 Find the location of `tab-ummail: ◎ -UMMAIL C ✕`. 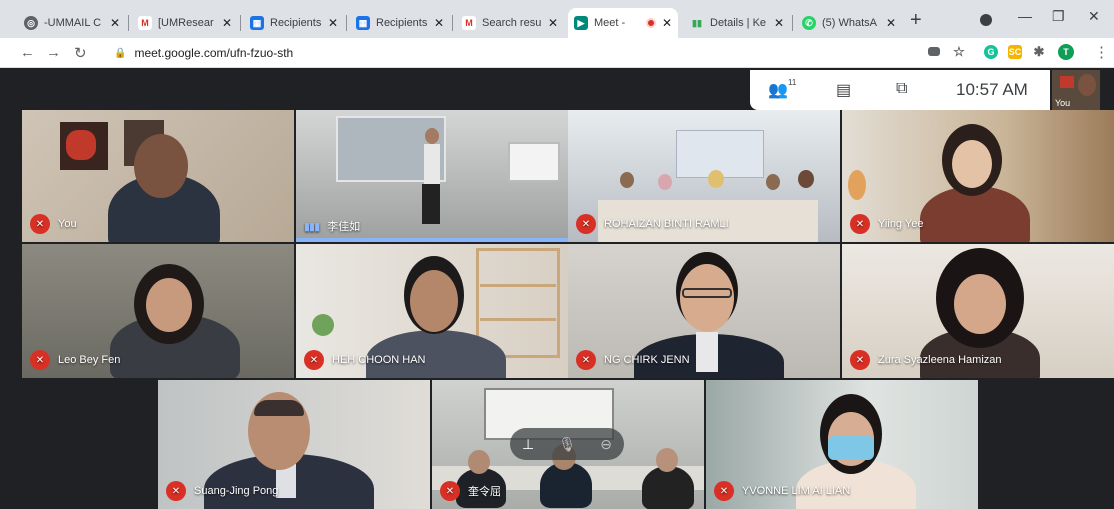

tab-ummail: ◎ -UMMAIL C ✕ is located at coordinates (72, 23).